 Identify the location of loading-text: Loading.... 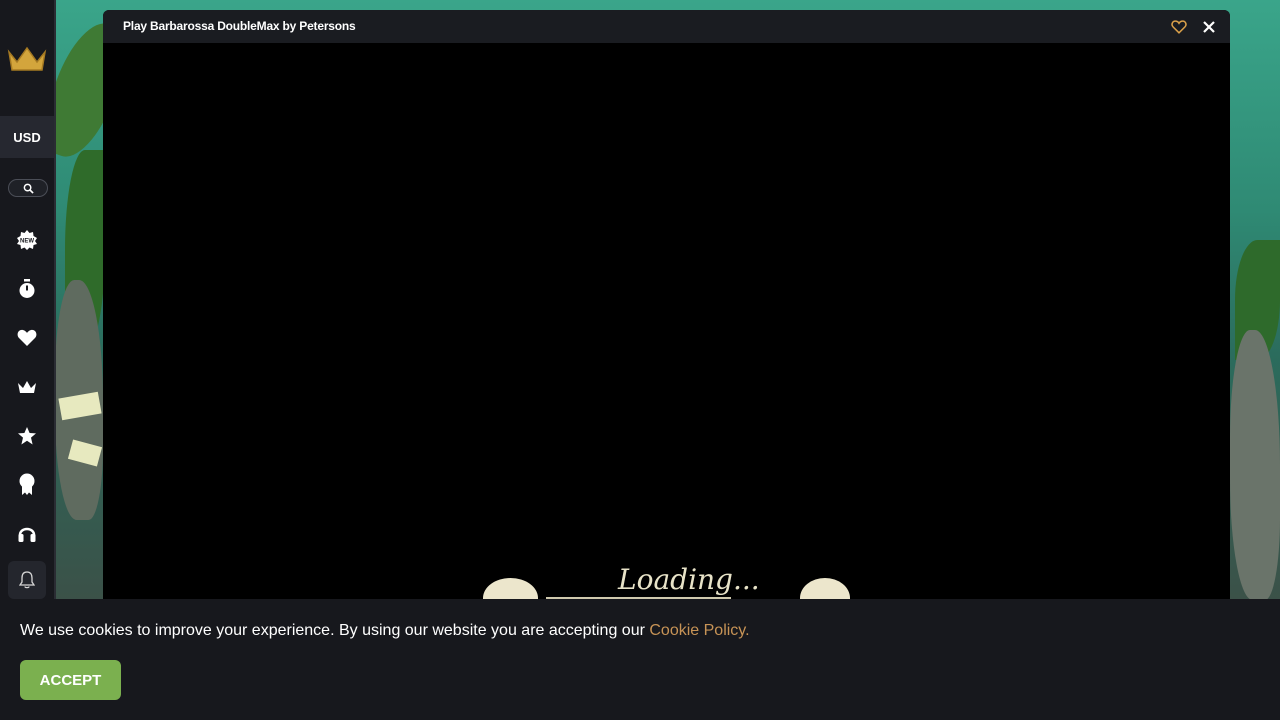
(689, 579).